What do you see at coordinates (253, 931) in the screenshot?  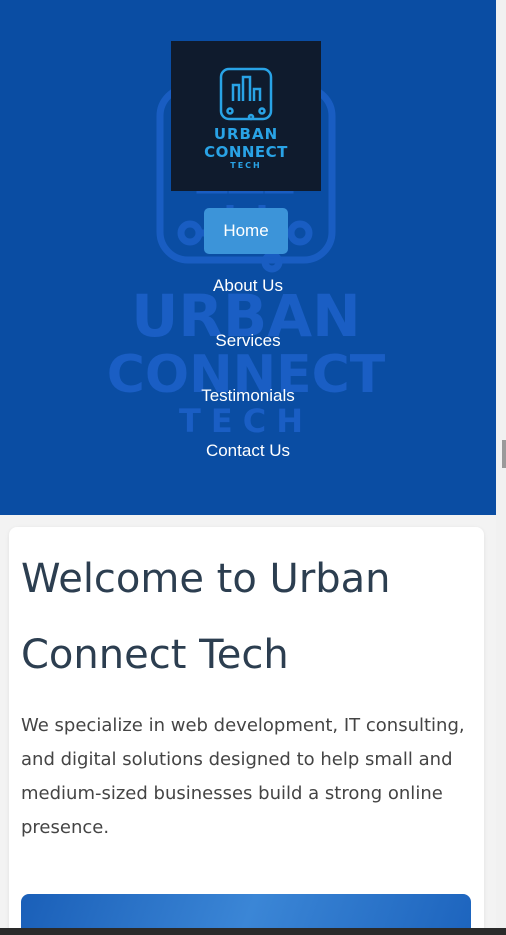 I see `window-bottom-edge` at bounding box center [253, 931].